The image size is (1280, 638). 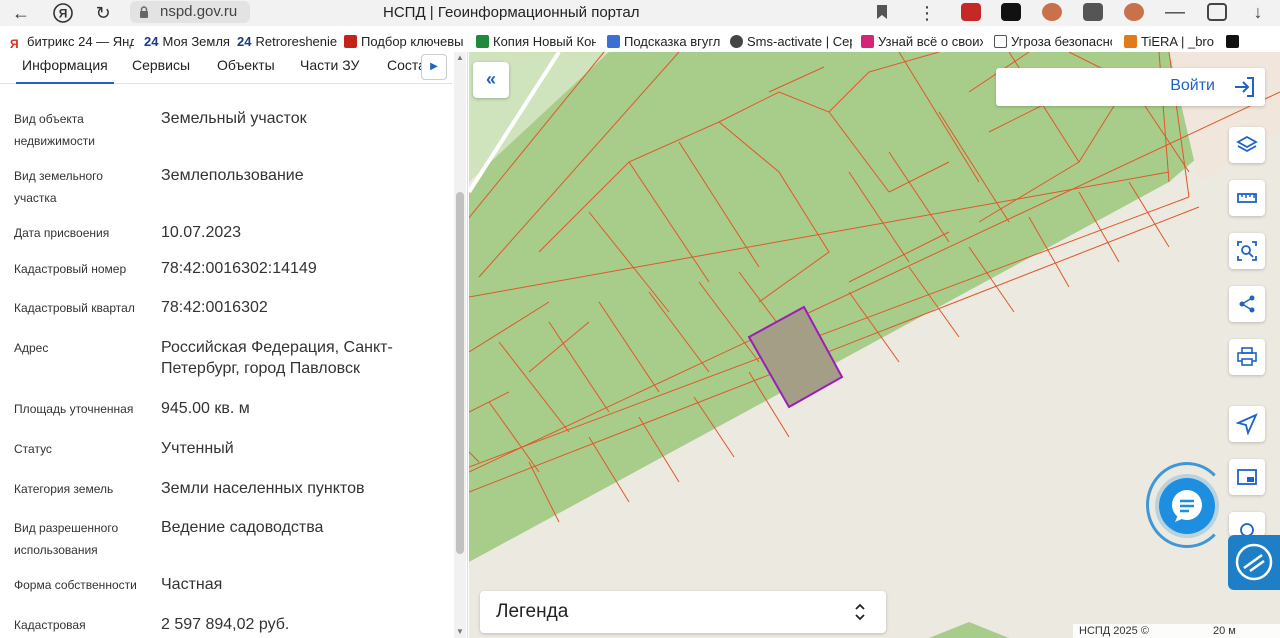 I want to click on property-key: Кадастровый квартал, so click(x=74, y=308).